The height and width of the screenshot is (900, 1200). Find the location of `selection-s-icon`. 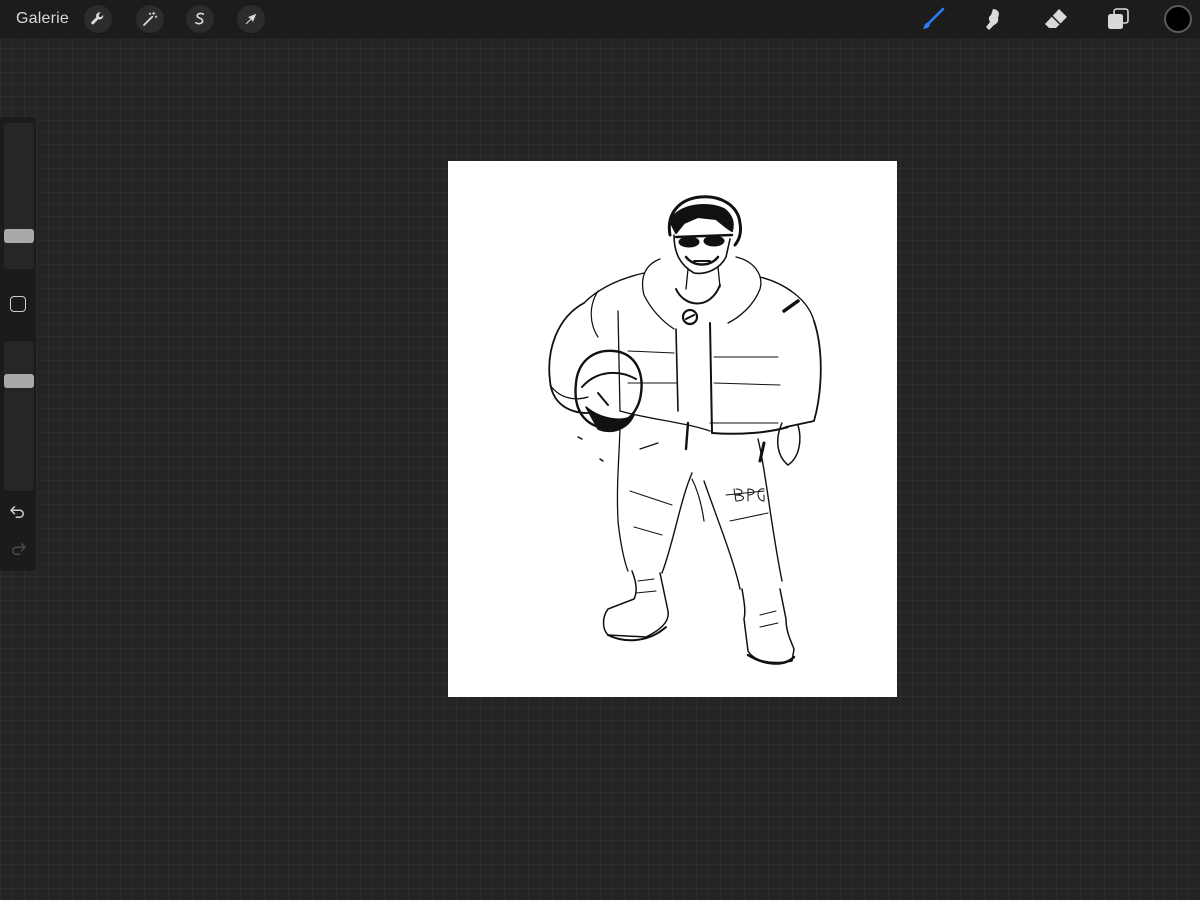

selection-s-icon is located at coordinates (200, 18).